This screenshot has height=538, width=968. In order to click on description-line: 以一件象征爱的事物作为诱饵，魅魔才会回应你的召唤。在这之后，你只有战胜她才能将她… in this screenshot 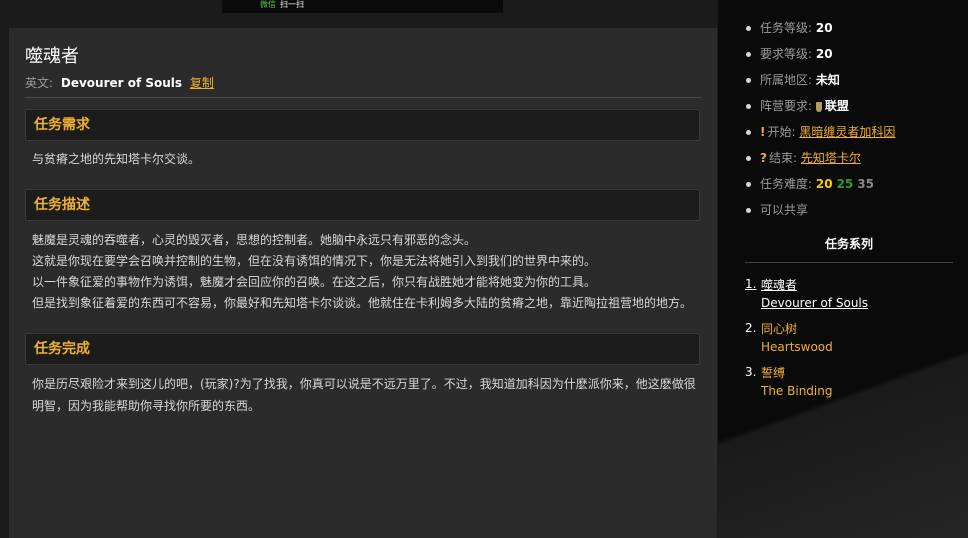, I will do `click(314, 282)`.